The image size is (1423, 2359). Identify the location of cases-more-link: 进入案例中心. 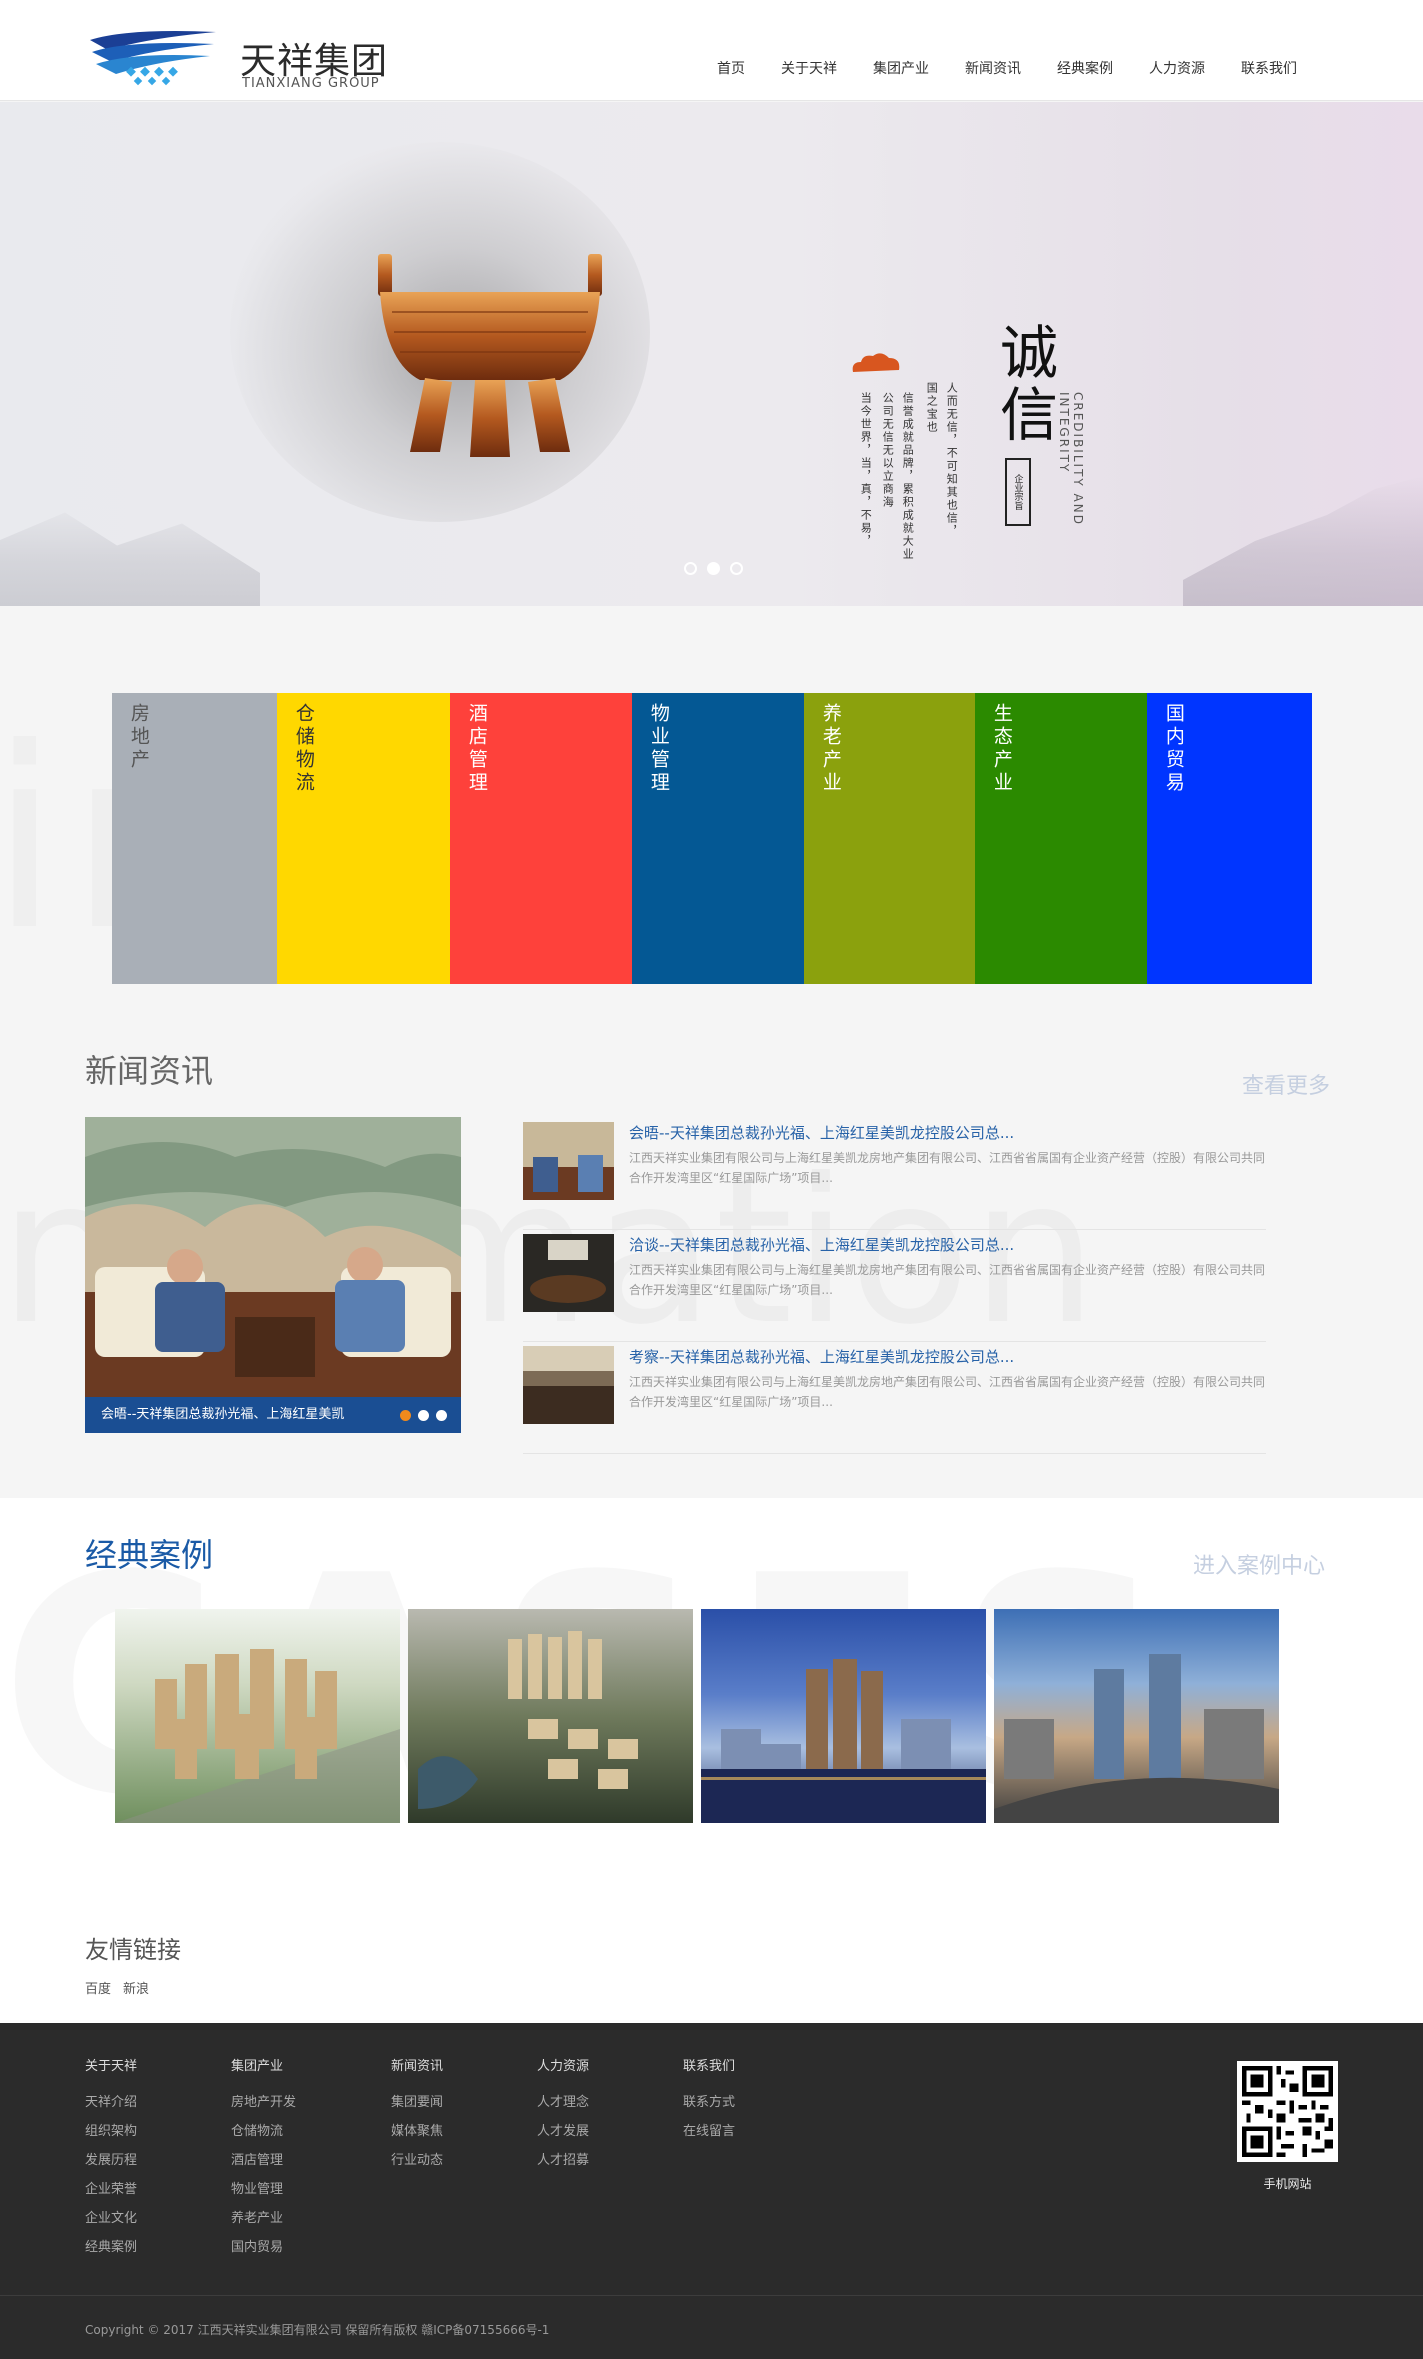
(1259, 1564).